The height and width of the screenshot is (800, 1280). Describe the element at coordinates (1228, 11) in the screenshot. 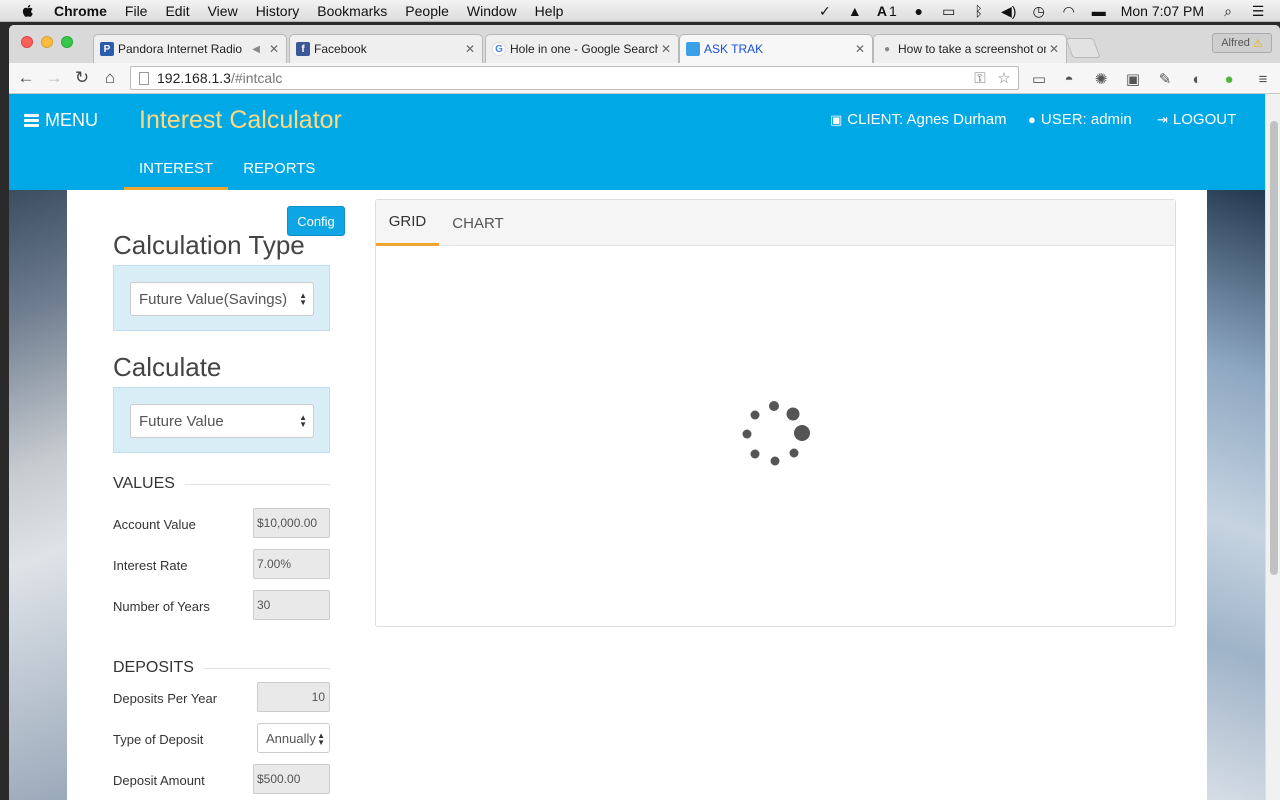

I see `spotlight-search-icon: ⌕` at that location.